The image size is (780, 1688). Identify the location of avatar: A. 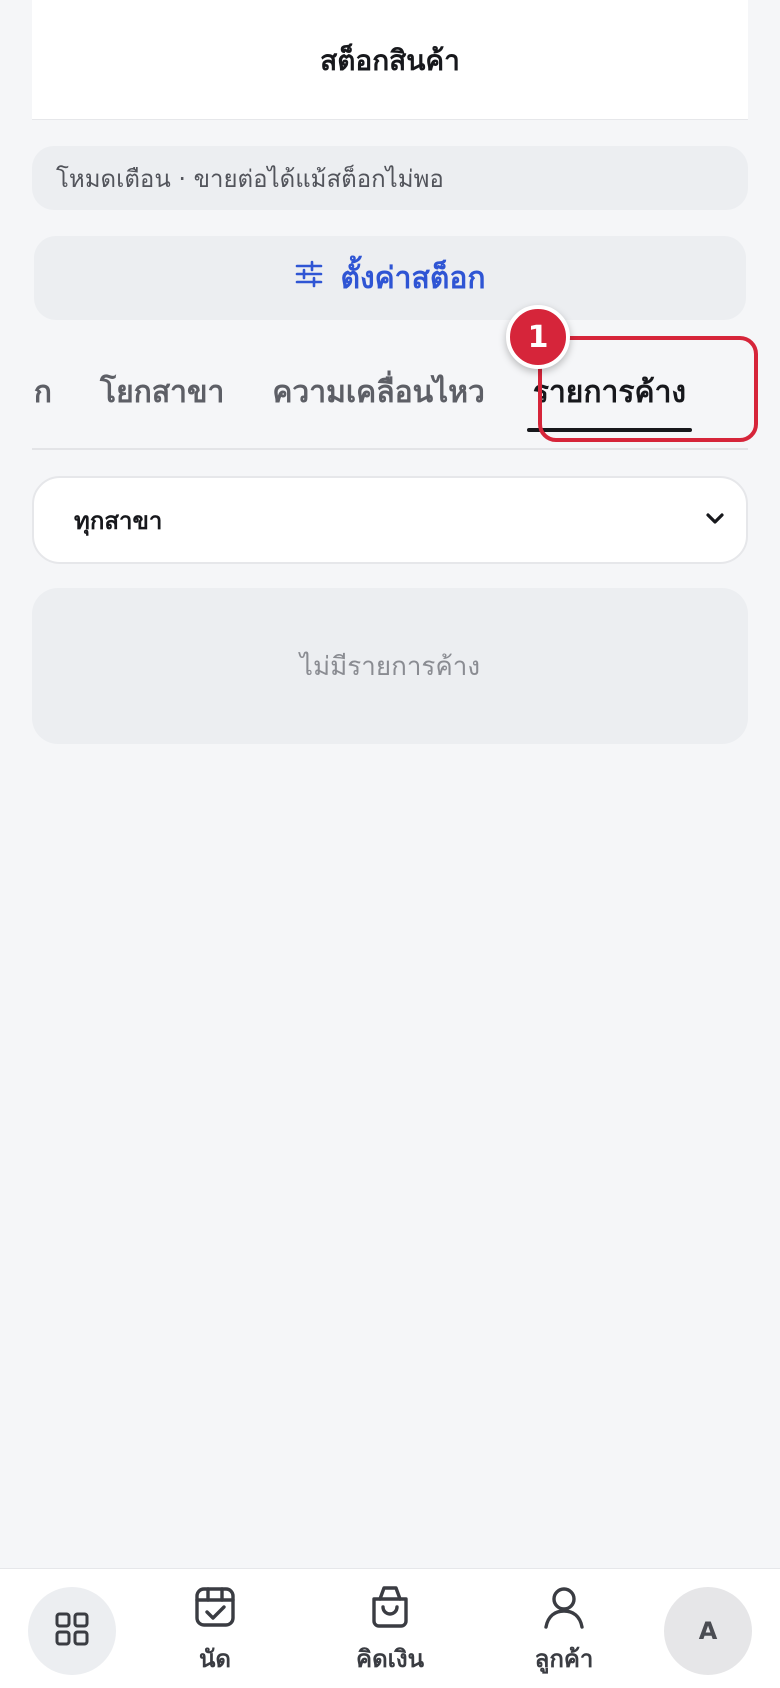
(708, 1631).